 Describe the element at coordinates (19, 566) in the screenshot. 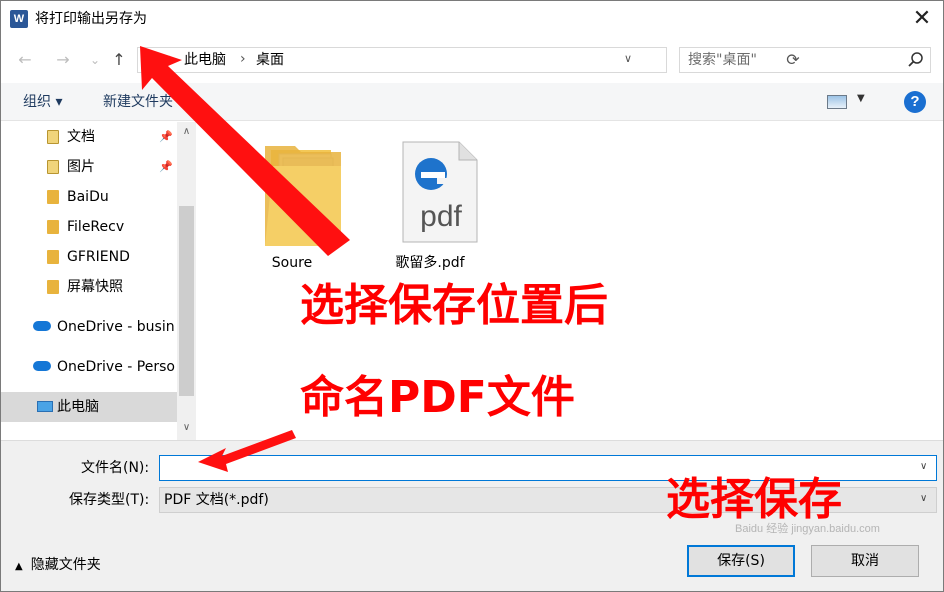

I see `chevron-up-icon: ▲` at that location.